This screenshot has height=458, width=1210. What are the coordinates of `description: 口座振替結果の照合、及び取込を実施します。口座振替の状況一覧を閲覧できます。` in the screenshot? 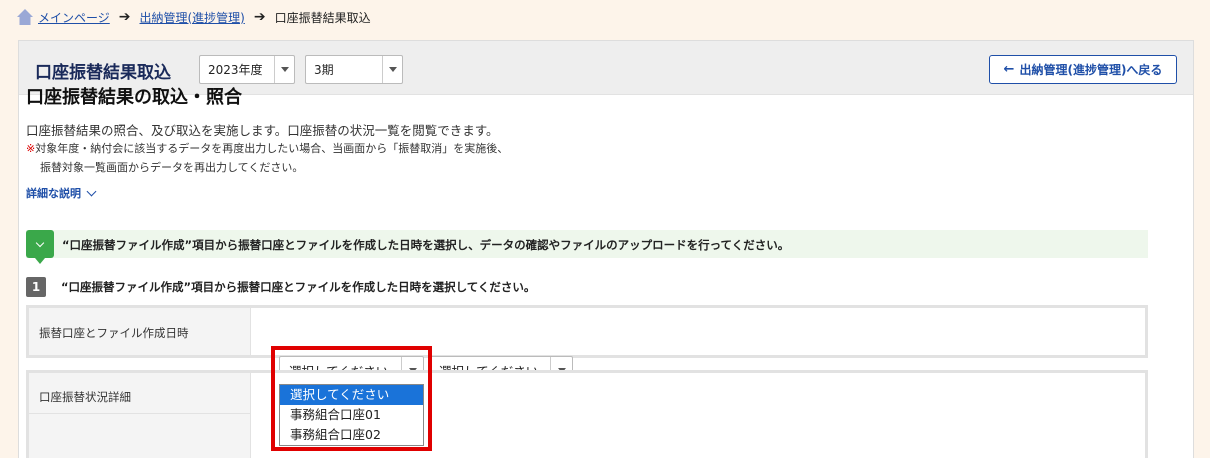 It's located at (262, 130).